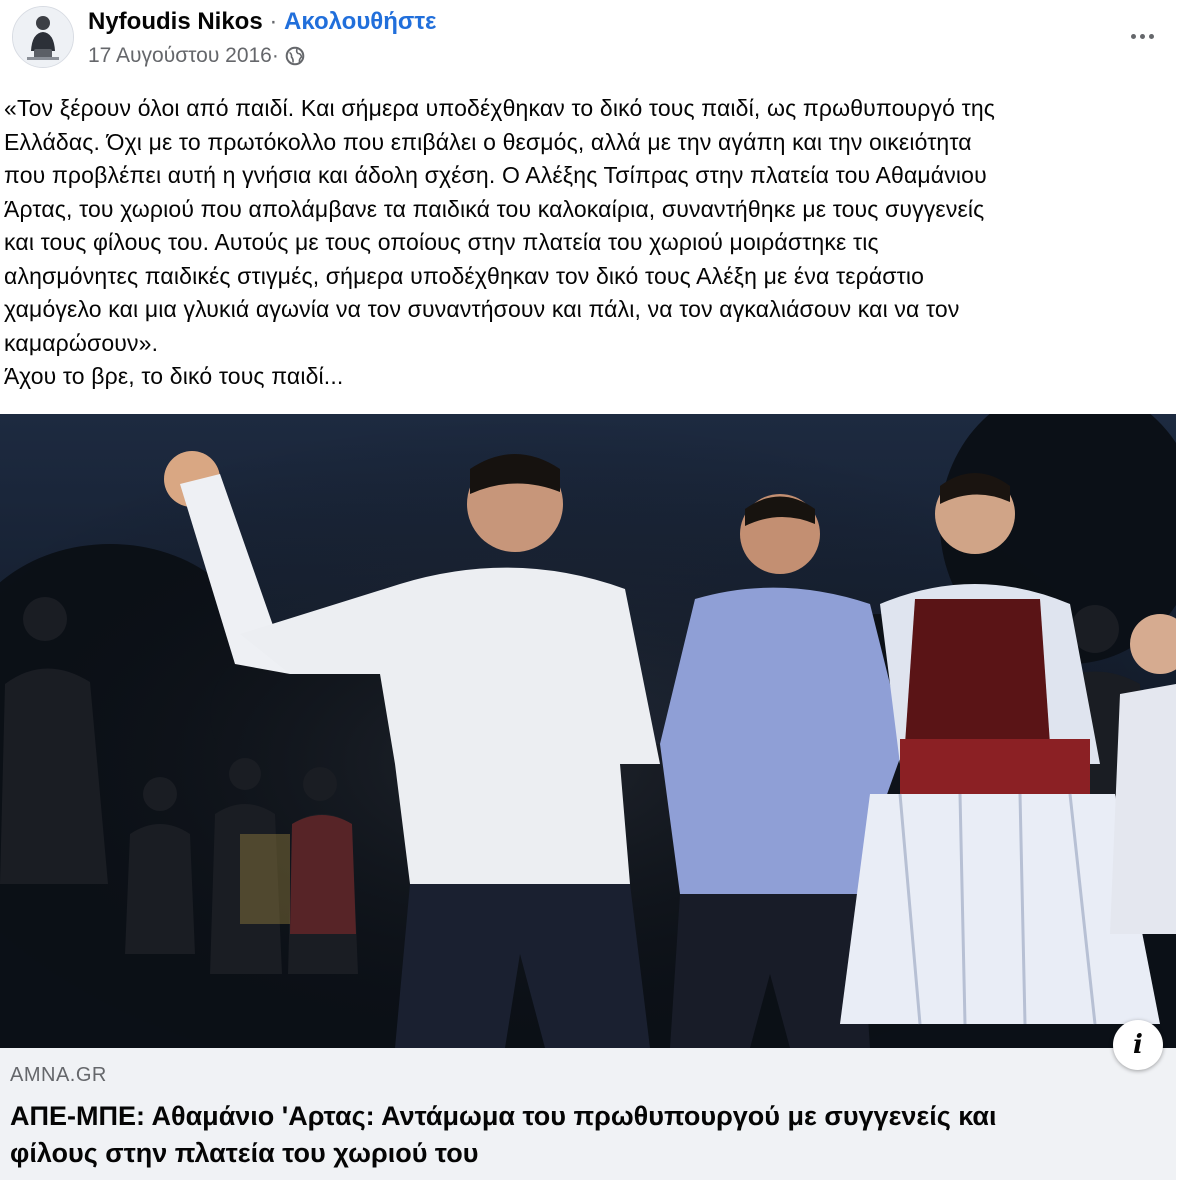 The height and width of the screenshot is (1193, 1200). What do you see at coordinates (360, 21) in the screenshot?
I see `follow-link: Ακολουθήστε` at bounding box center [360, 21].